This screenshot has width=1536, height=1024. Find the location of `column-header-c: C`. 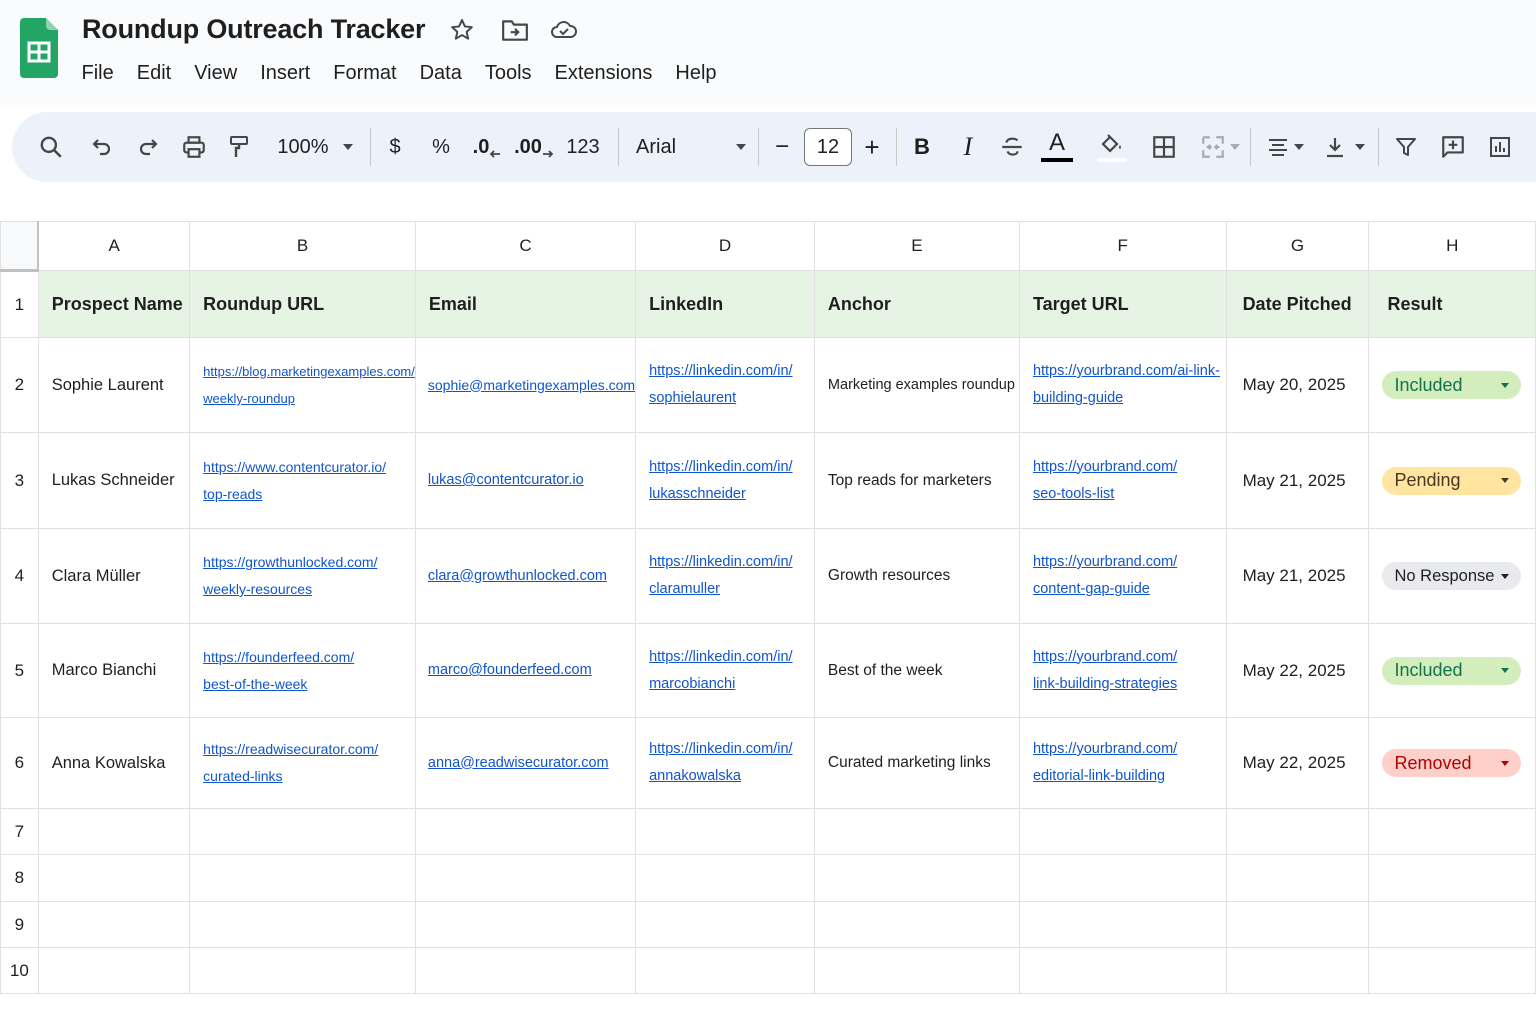

column-header-c: C is located at coordinates (525, 246).